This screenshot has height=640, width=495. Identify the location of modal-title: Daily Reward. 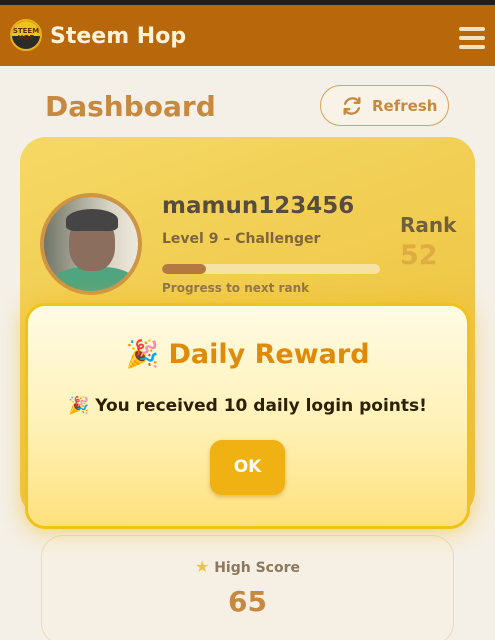
(269, 354).